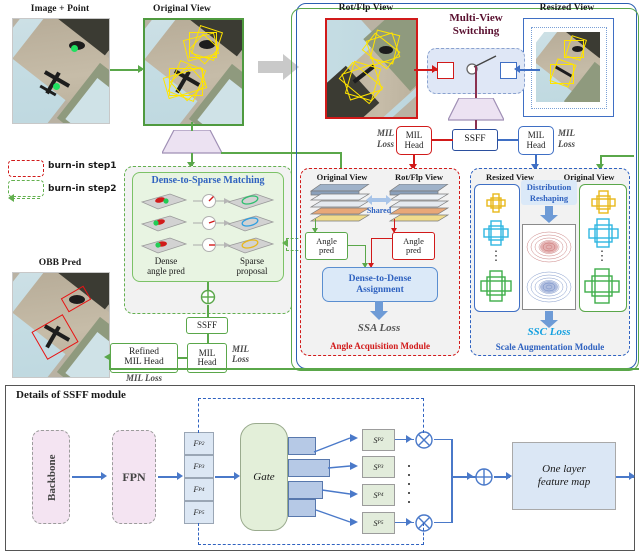  What do you see at coordinates (476, 82) in the screenshot?
I see `line-switch-down` at bounding box center [476, 82].